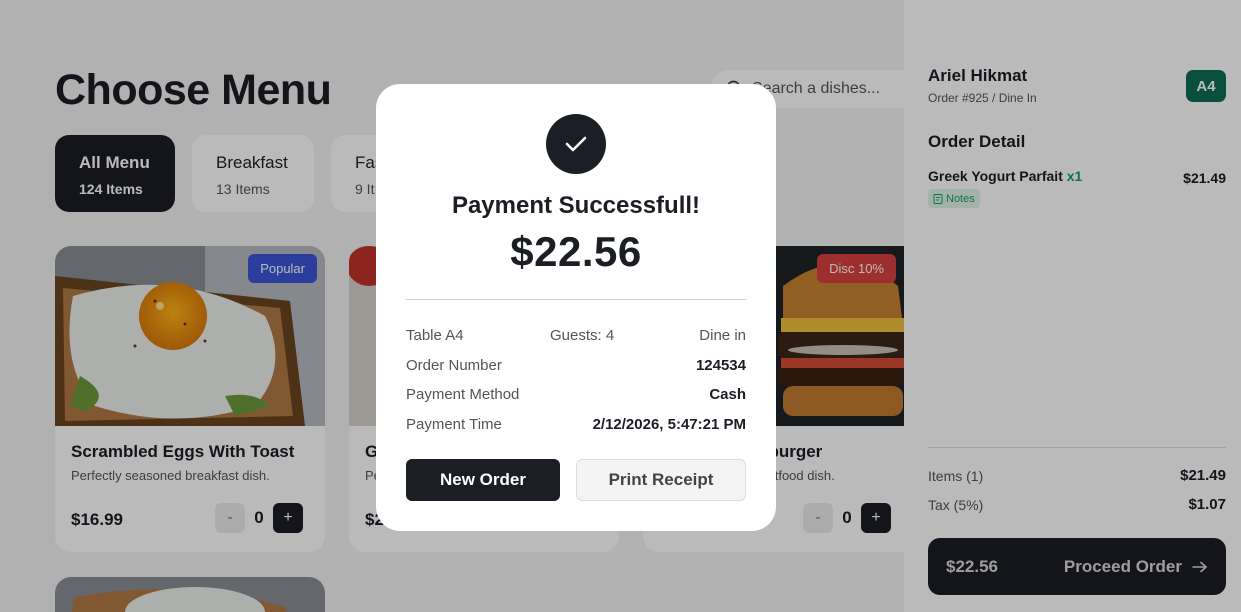 This screenshot has width=1241, height=612. Describe the element at coordinates (661, 480) in the screenshot. I see `print-receipt-button: Print Receipt` at that location.